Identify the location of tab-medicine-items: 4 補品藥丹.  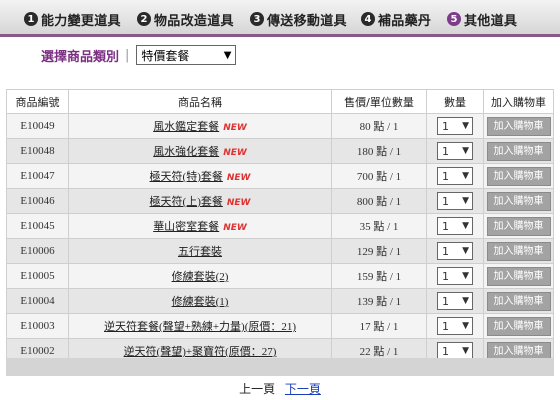
(396, 19).